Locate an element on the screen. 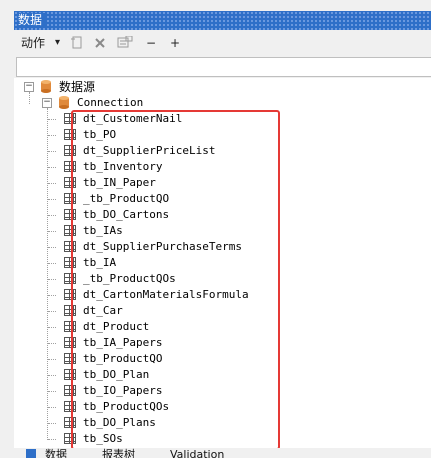  panel-titlebar: 数据 is located at coordinates (215, 15).